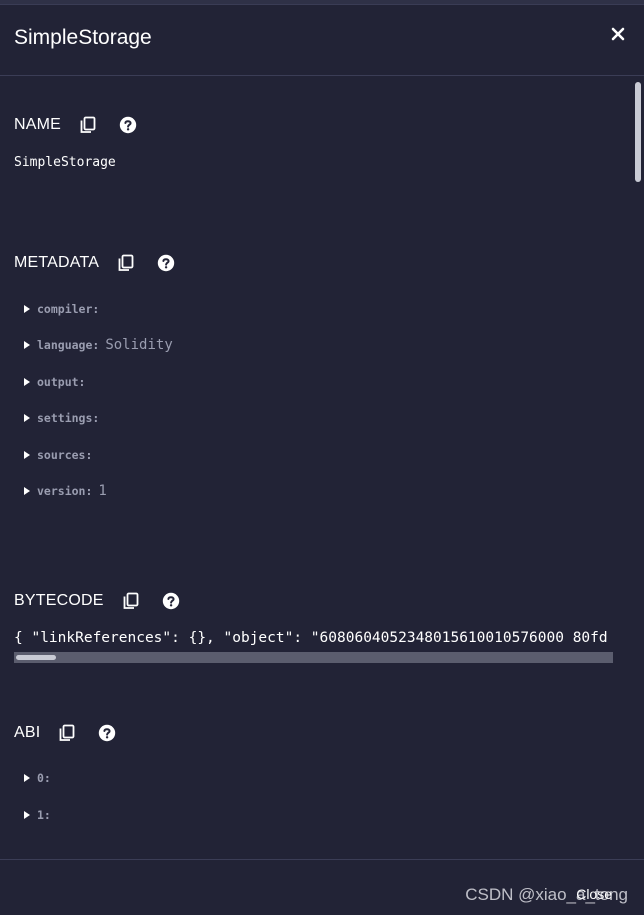  I want to click on abi-item-1: 1:, so click(37, 815).